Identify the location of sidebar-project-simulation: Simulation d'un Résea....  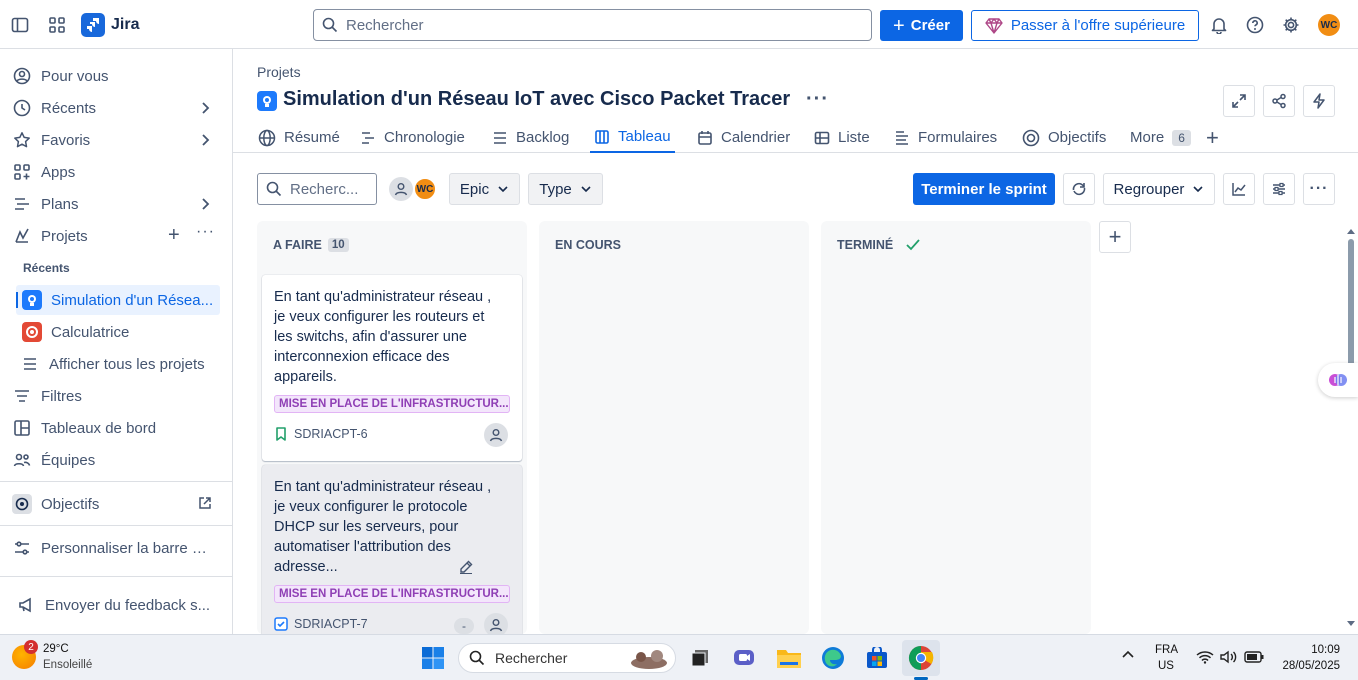
(118, 300).